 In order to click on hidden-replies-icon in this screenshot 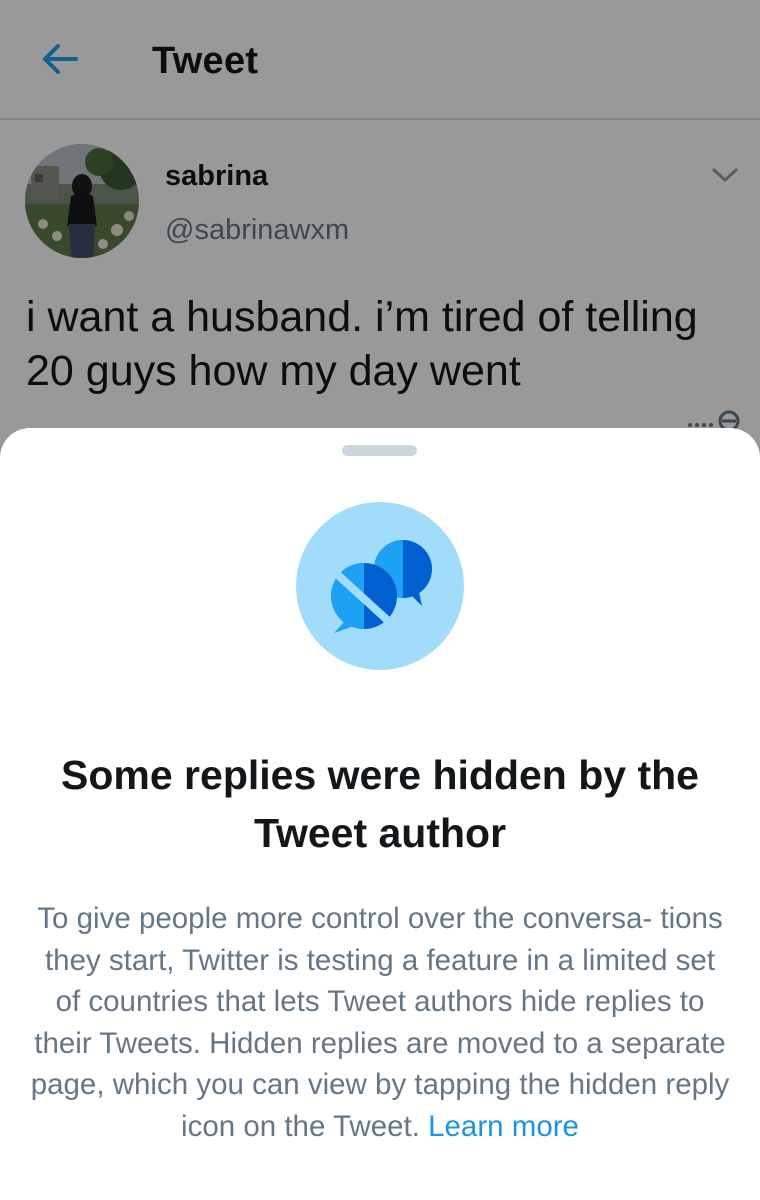, I will do `click(380, 586)`.